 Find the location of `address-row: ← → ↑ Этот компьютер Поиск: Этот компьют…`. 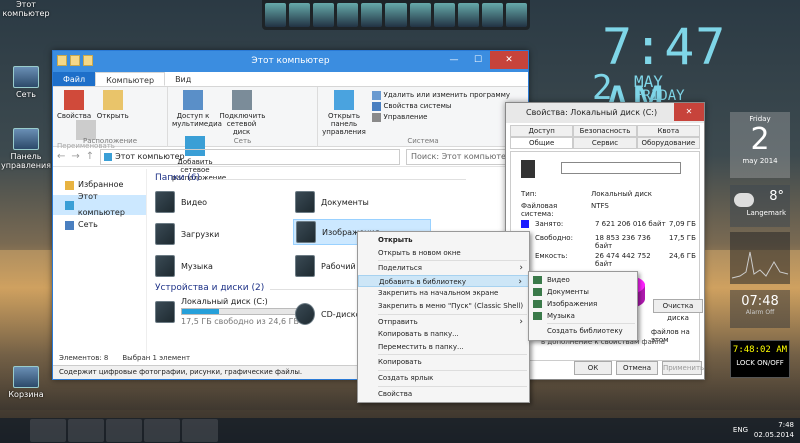

address-row: ← → ↑ Этот компьютер Поиск: Этот компьют… is located at coordinates (290, 157).